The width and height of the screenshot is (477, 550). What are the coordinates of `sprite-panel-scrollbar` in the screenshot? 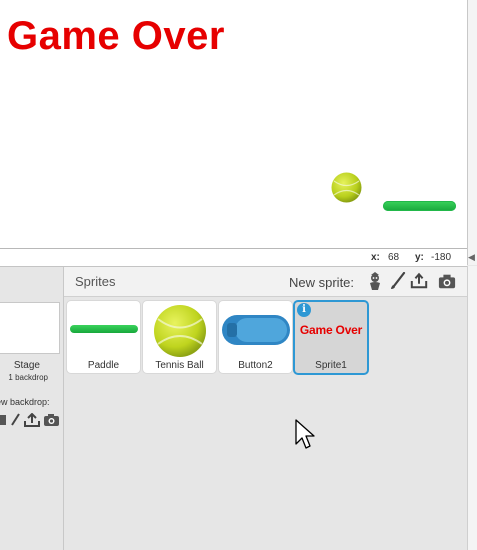 It's located at (472, 408).